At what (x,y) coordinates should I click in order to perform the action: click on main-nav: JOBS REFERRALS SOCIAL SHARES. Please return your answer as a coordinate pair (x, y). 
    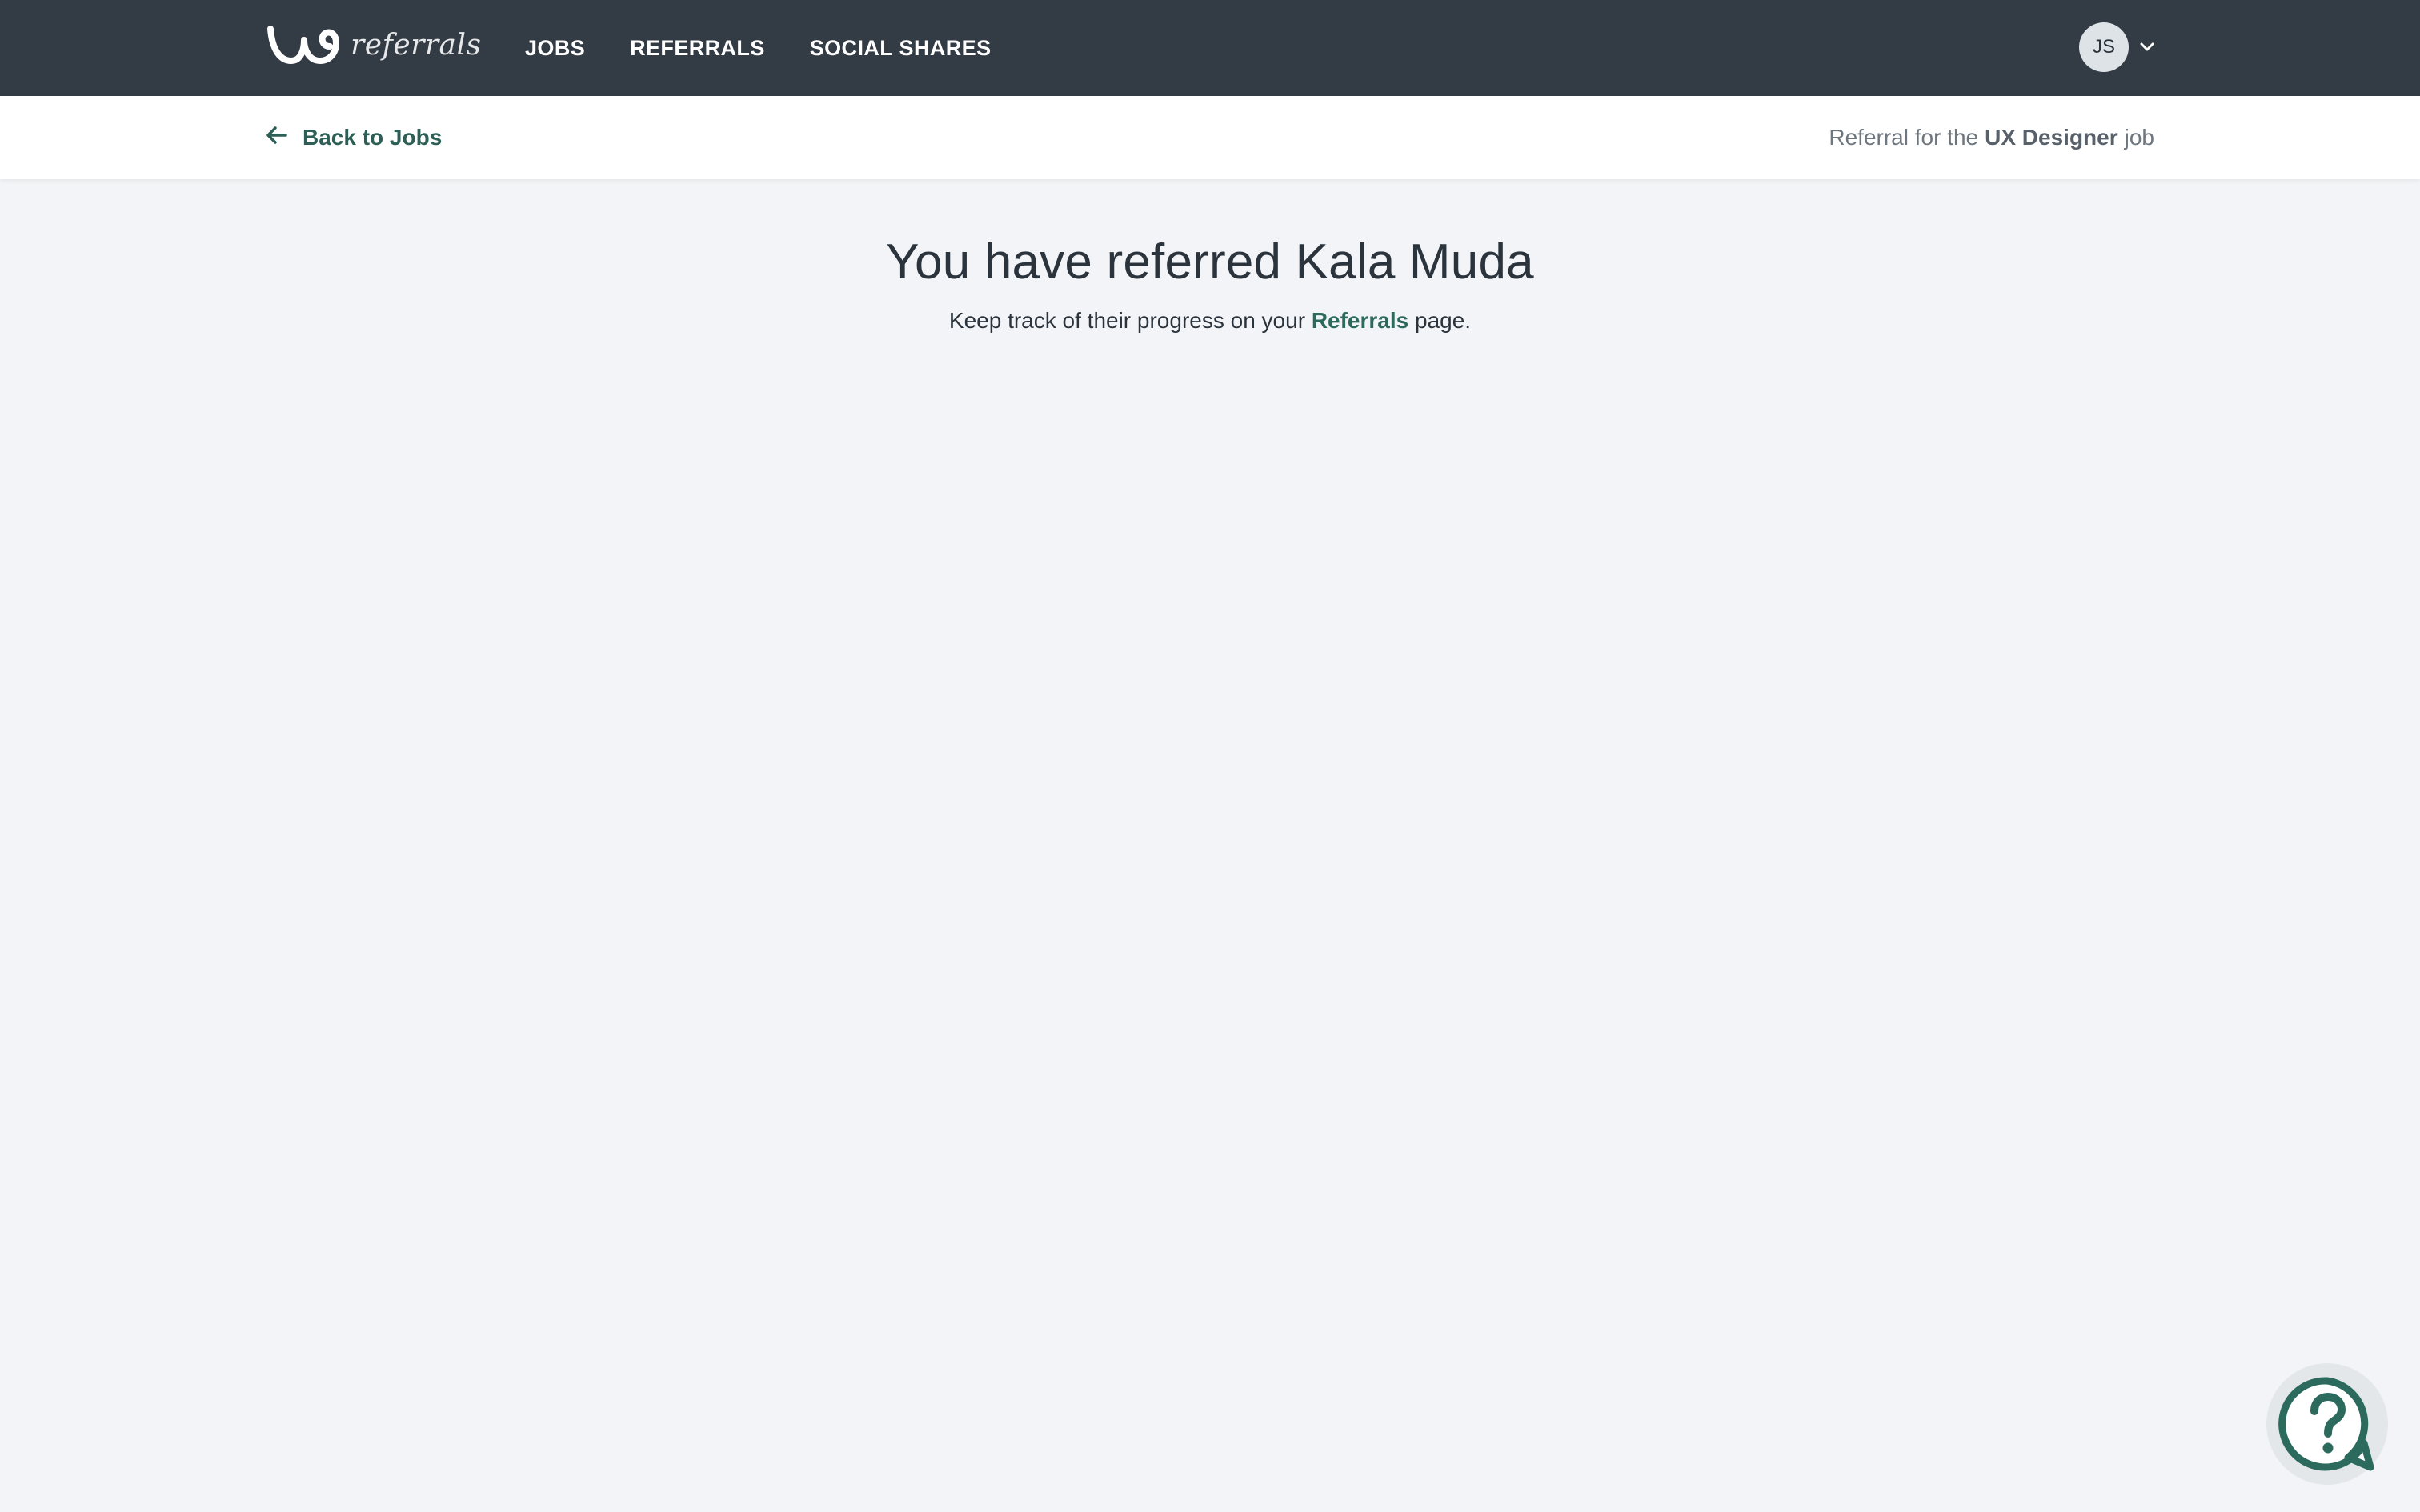
    Looking at the image, I should click on (758, 48).